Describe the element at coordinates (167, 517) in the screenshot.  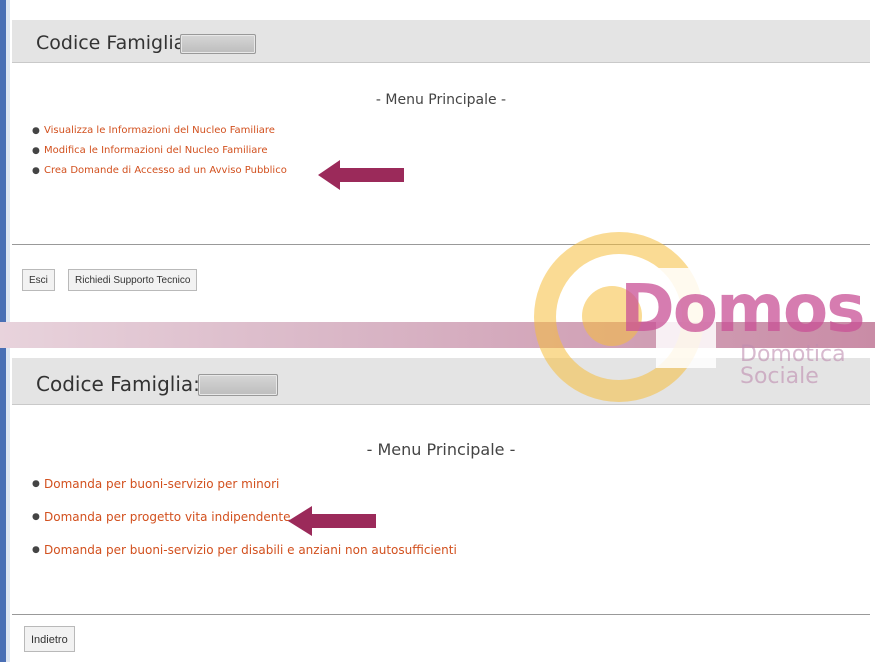
I see `link-domanda-vita-indipendente: Domanda per progetto vita indipendente` at that location.